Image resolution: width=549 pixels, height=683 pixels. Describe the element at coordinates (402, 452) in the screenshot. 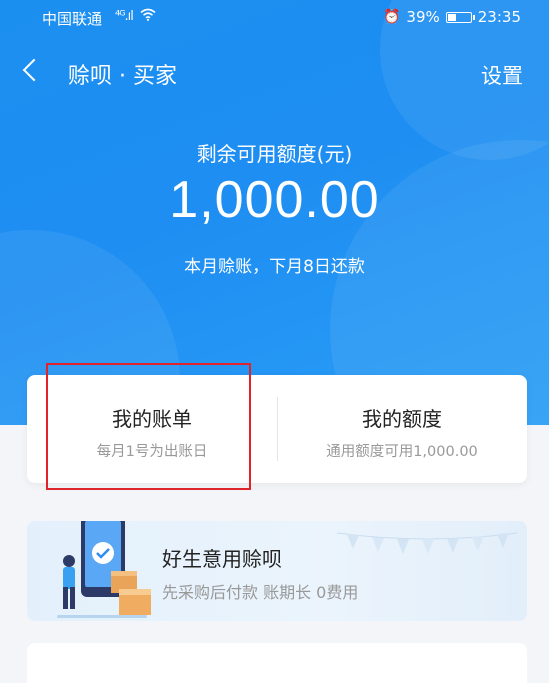

I see `my-quota-subtitle: 通用额度可用1,000.00` at that location.